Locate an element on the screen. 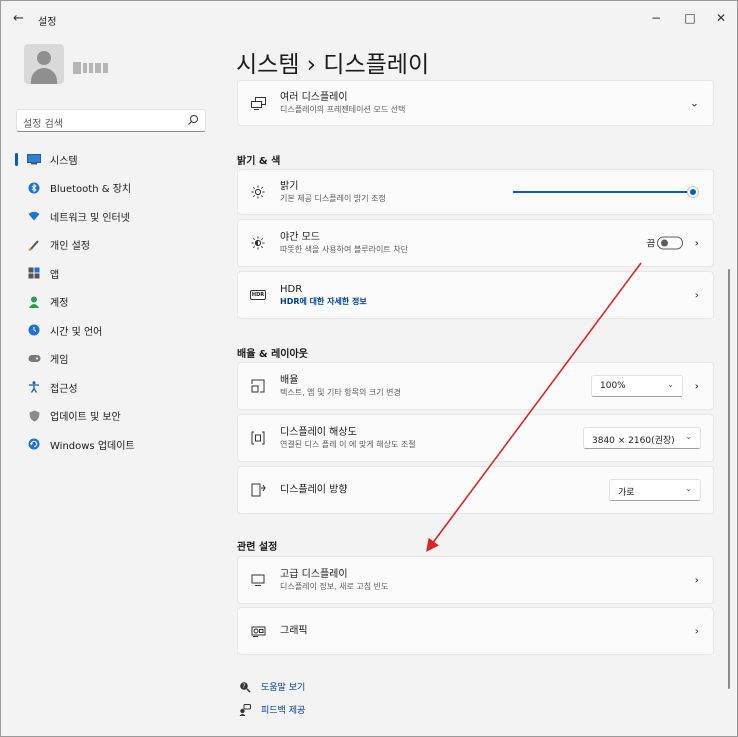 Image resolution: width=738 pixels, height=737 pixels. gaming-icon is located at coordinates (34, 359).